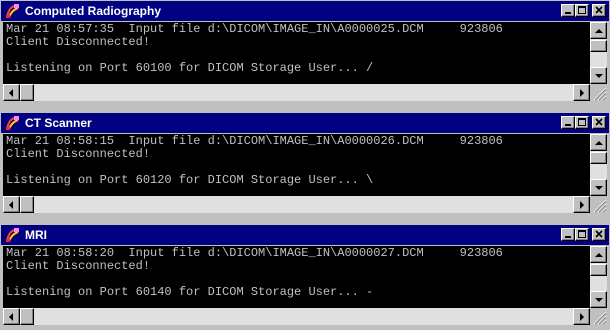  I want to click on window-title: Computed Radiography, so click(93, 11).